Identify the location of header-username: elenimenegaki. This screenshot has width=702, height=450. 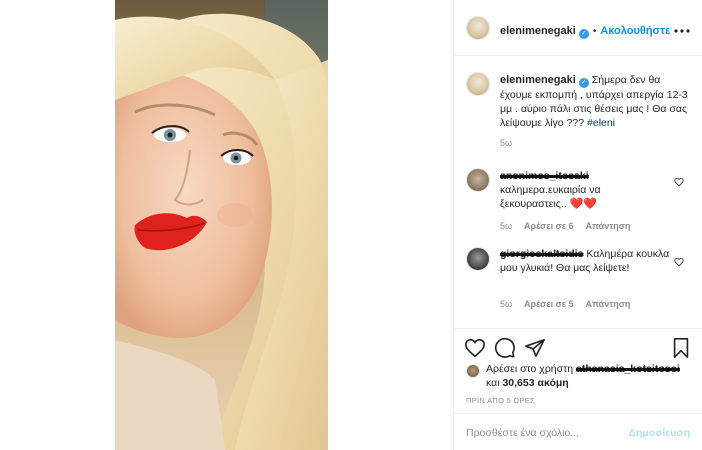
(538, 31).